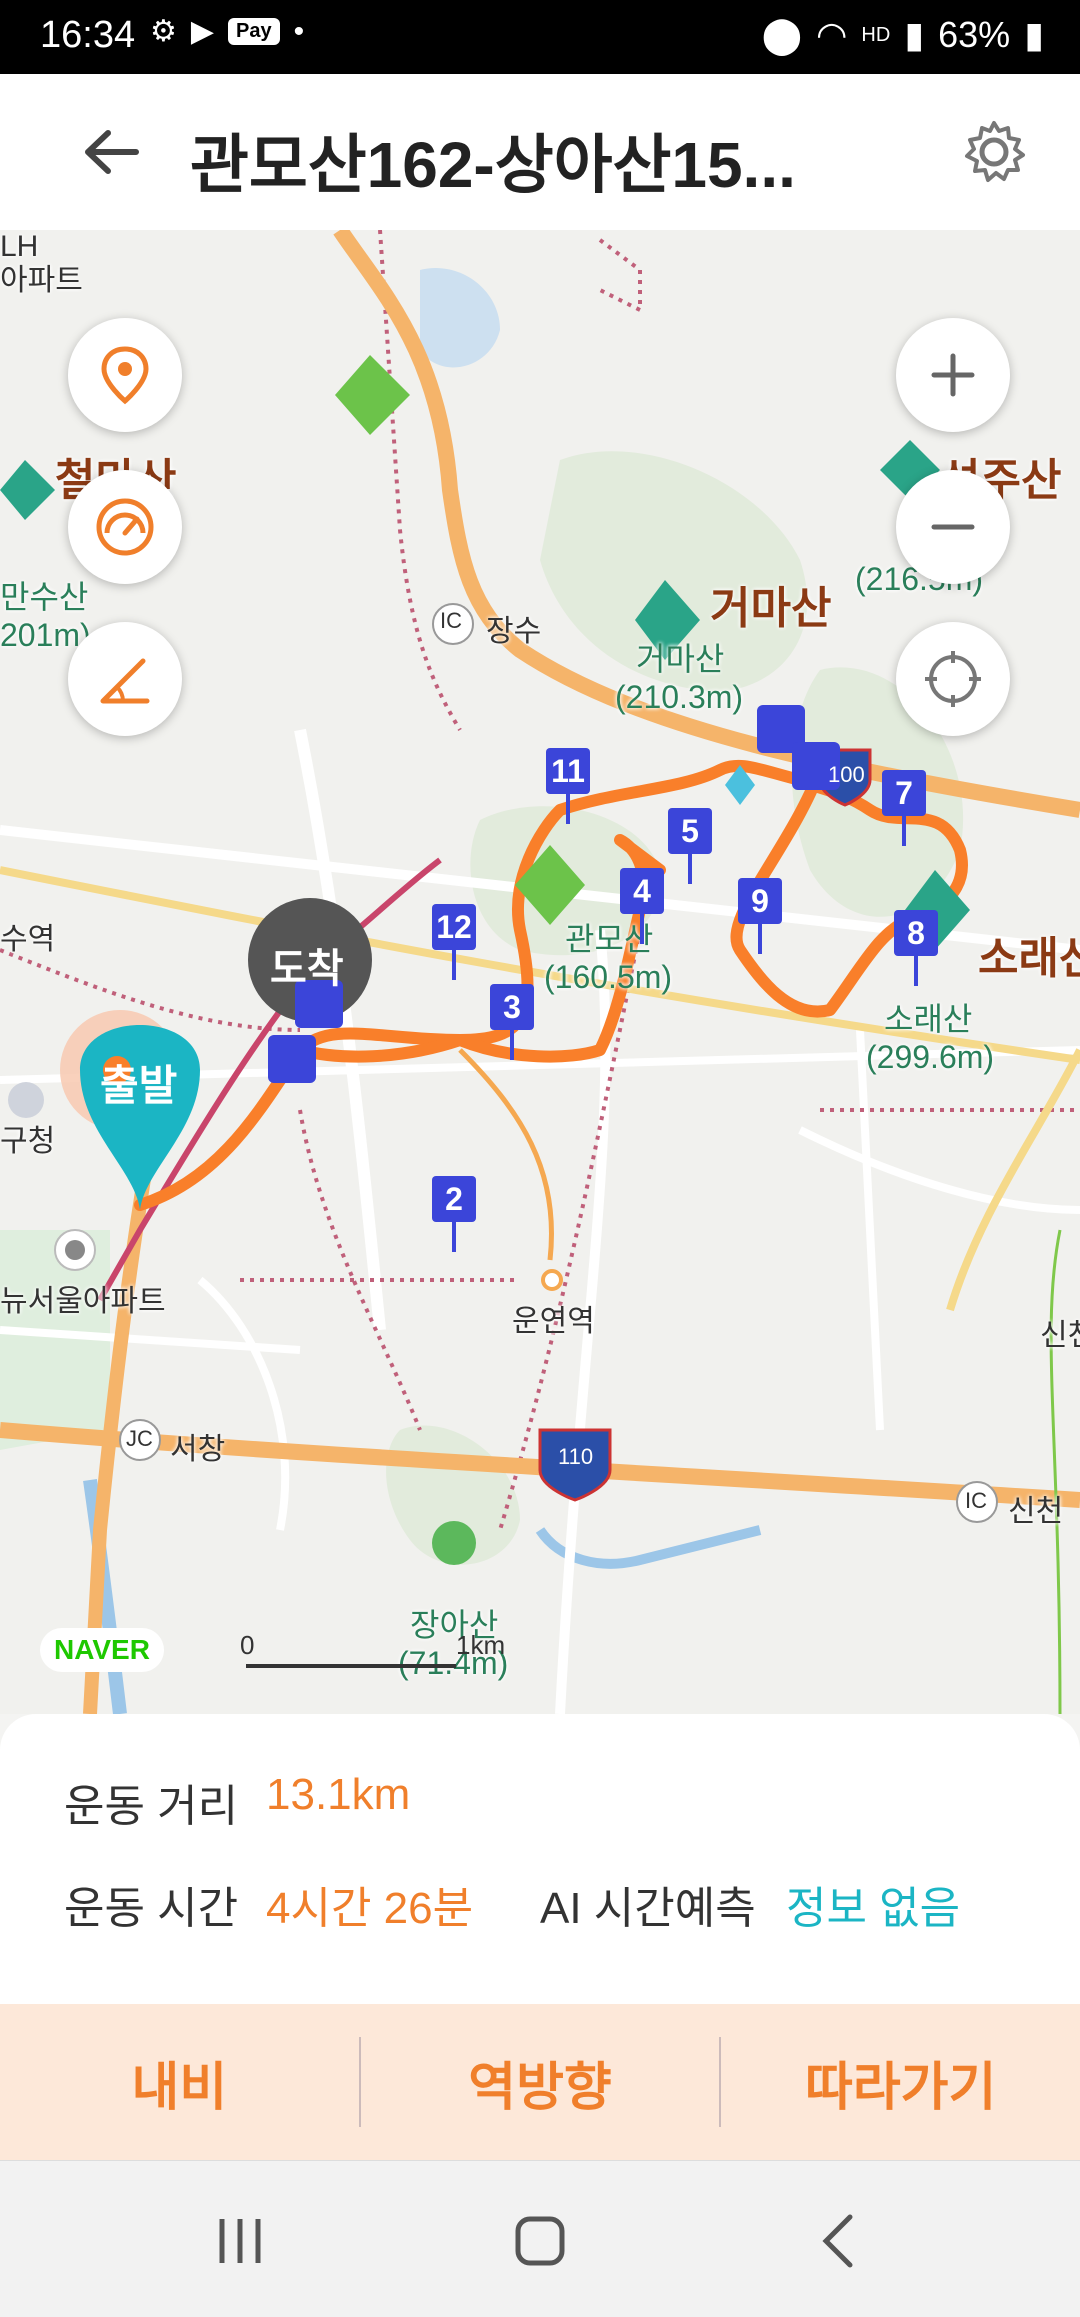  I want to click on slope-icon, so click(125, 681).